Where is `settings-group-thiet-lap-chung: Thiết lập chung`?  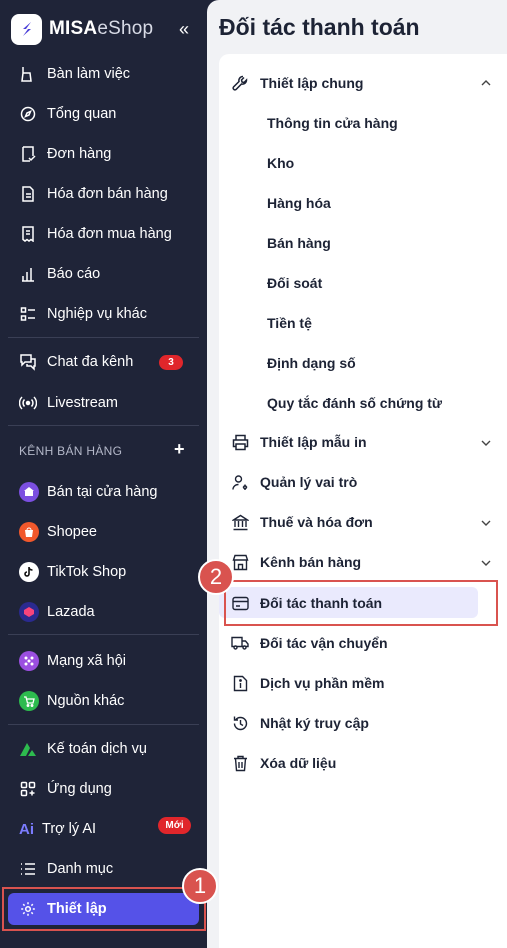
settings-group-thiet-lap-chung: Thiết lập chung is located at coordinates (363, 83).